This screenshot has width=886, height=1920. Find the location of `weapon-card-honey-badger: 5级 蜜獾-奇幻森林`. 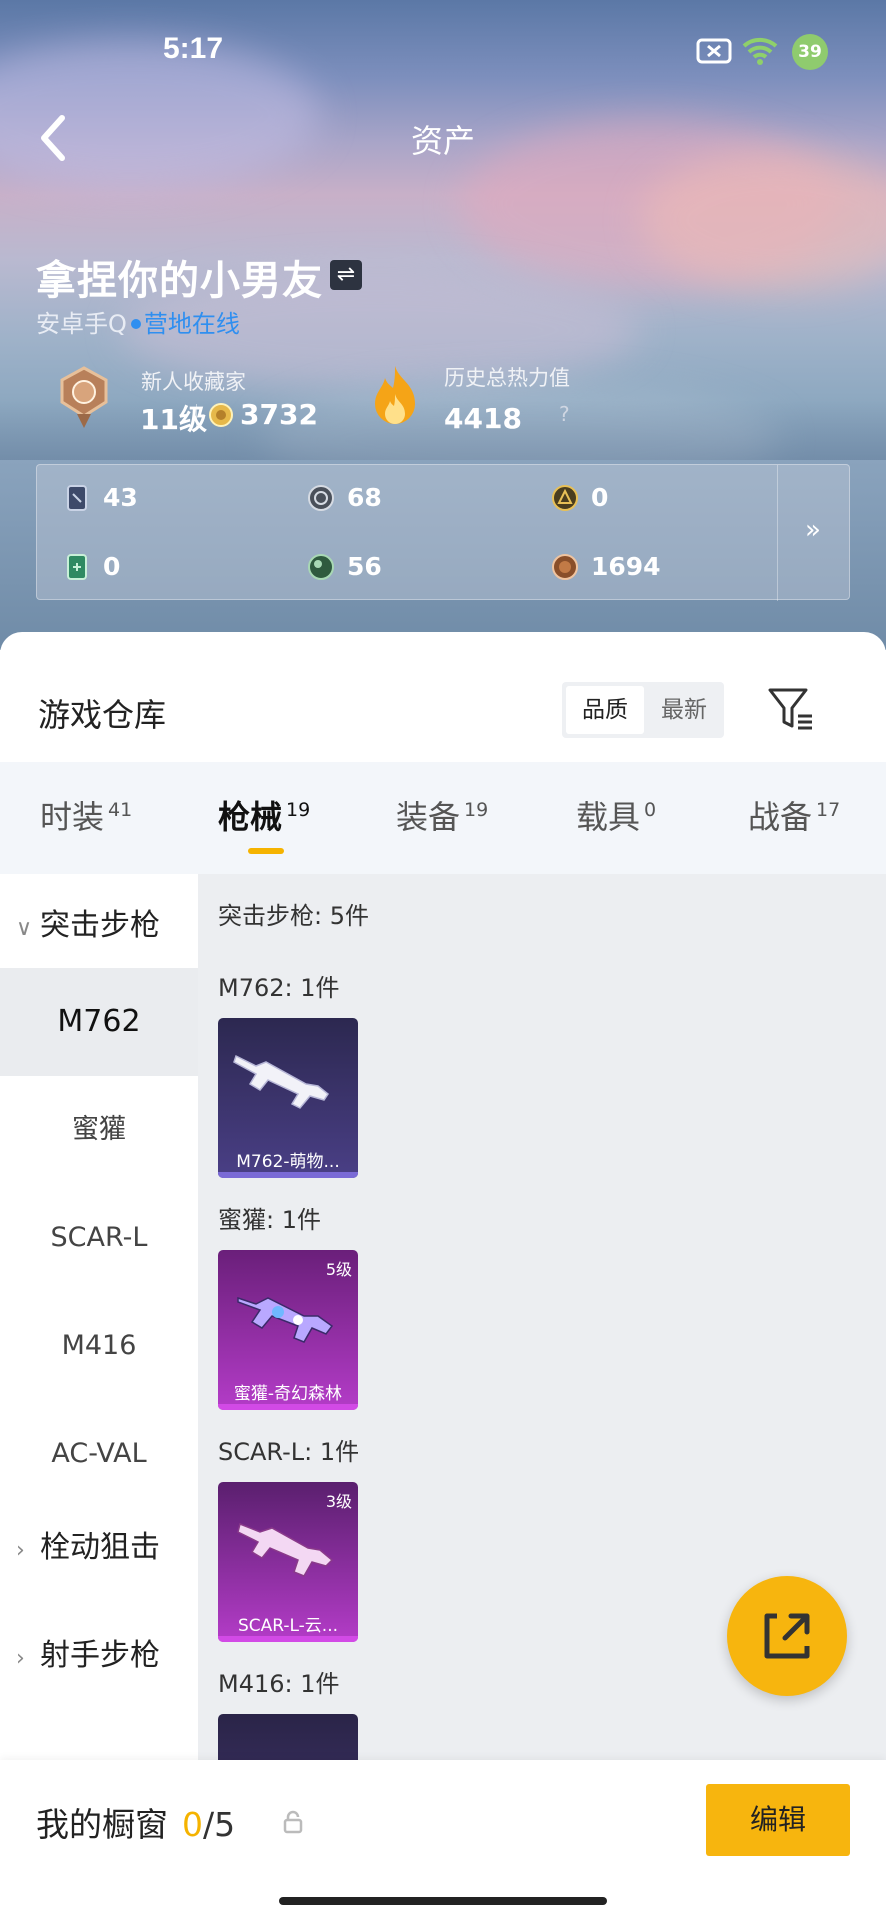

weapon-card-honey-badger: 5级 蜜獾-奇幻森林 is located at coordinates (288, 1330).